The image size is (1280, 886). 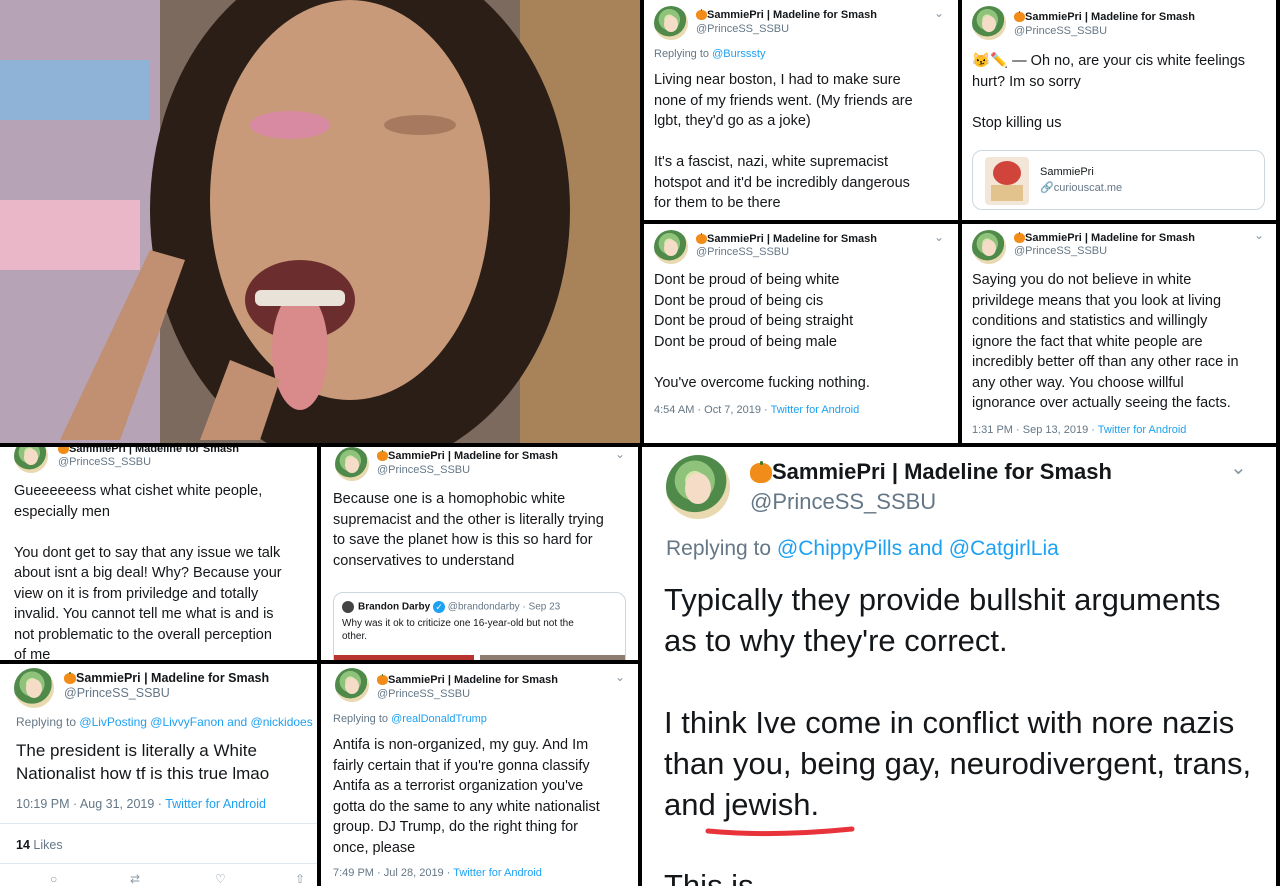 I want to click on retweet-icon: ⇄, so click(x=135, y=879).